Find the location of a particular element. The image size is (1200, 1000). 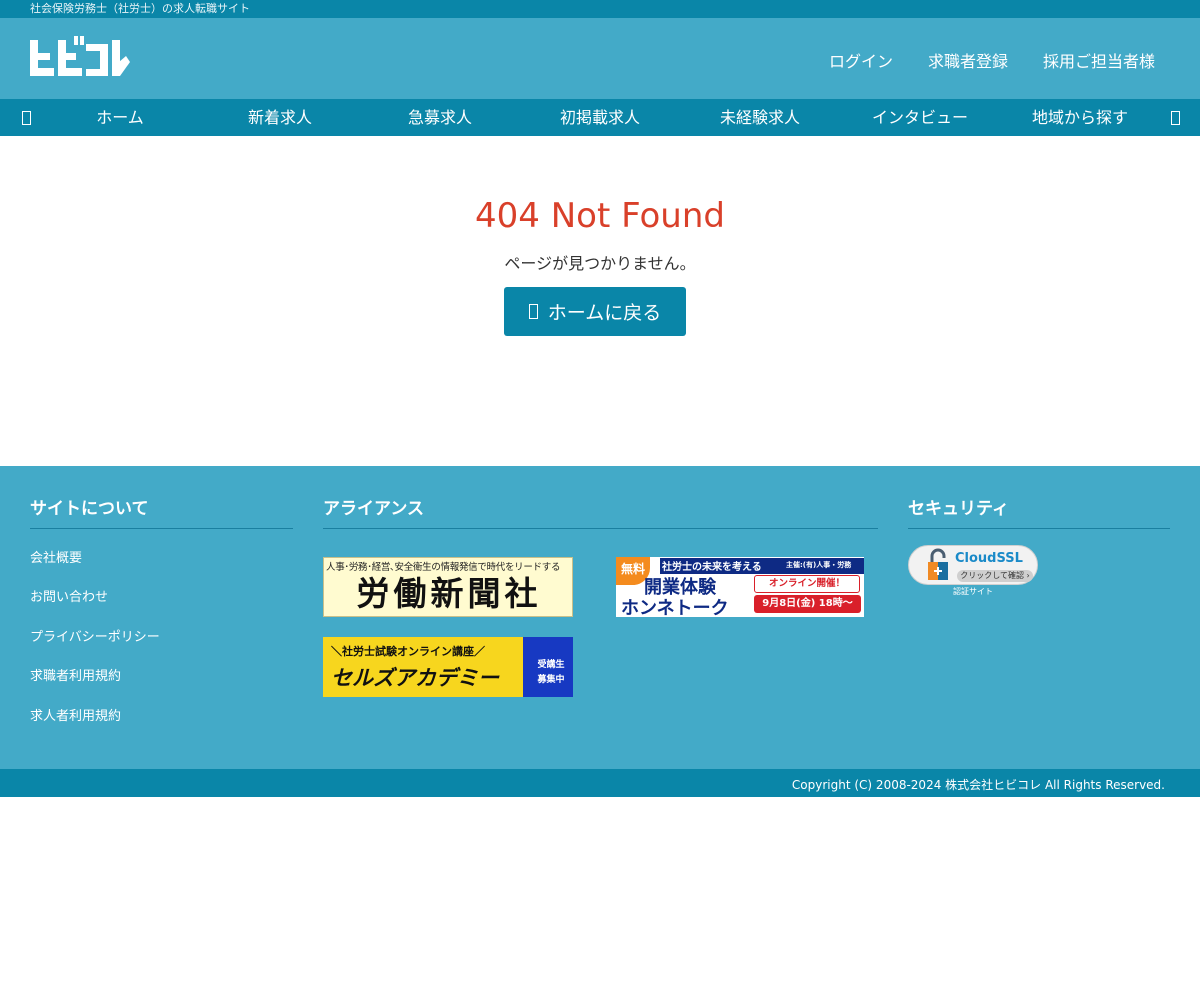

nav-item-interview: インタビュー is located at coordinates (920, 117).